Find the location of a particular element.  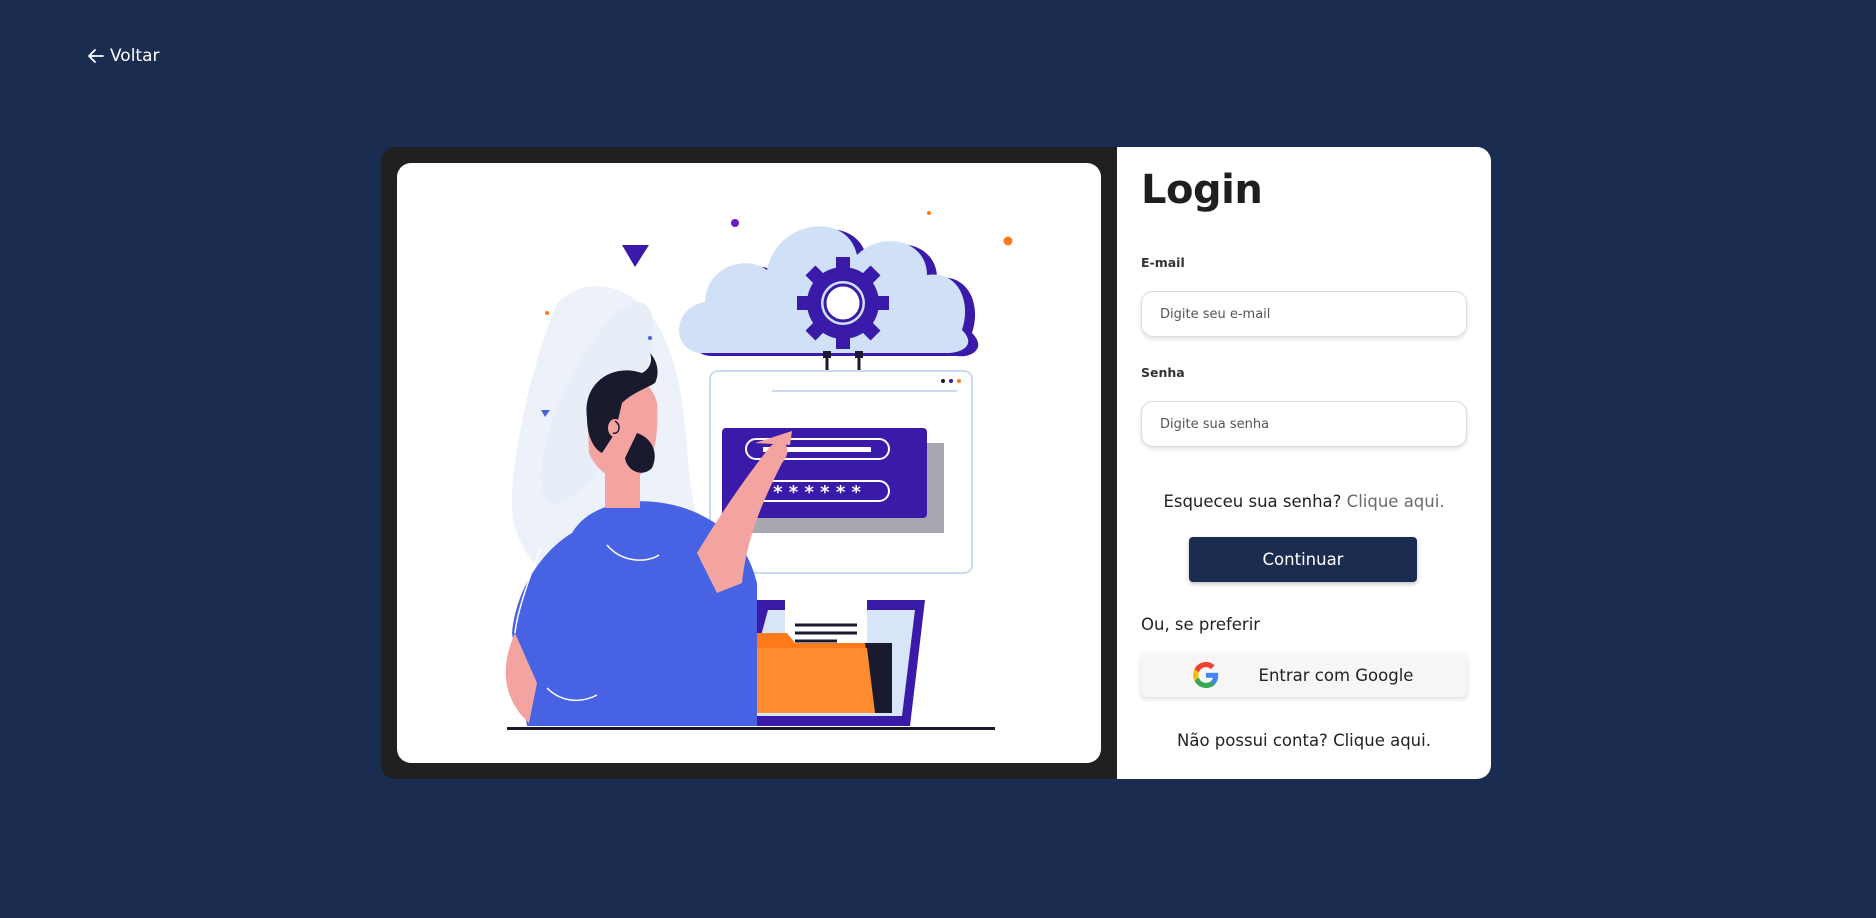

folder-icon is located at coordinates (806, 673).